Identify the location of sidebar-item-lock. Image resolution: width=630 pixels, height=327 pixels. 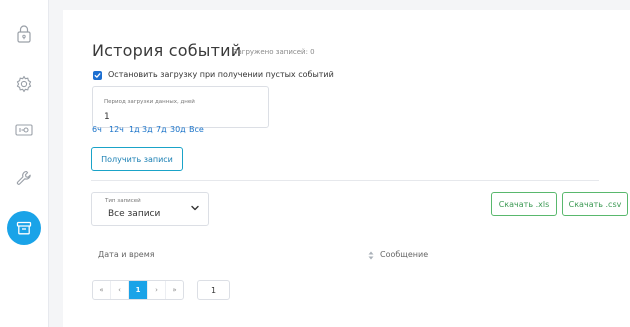
(24, 34).